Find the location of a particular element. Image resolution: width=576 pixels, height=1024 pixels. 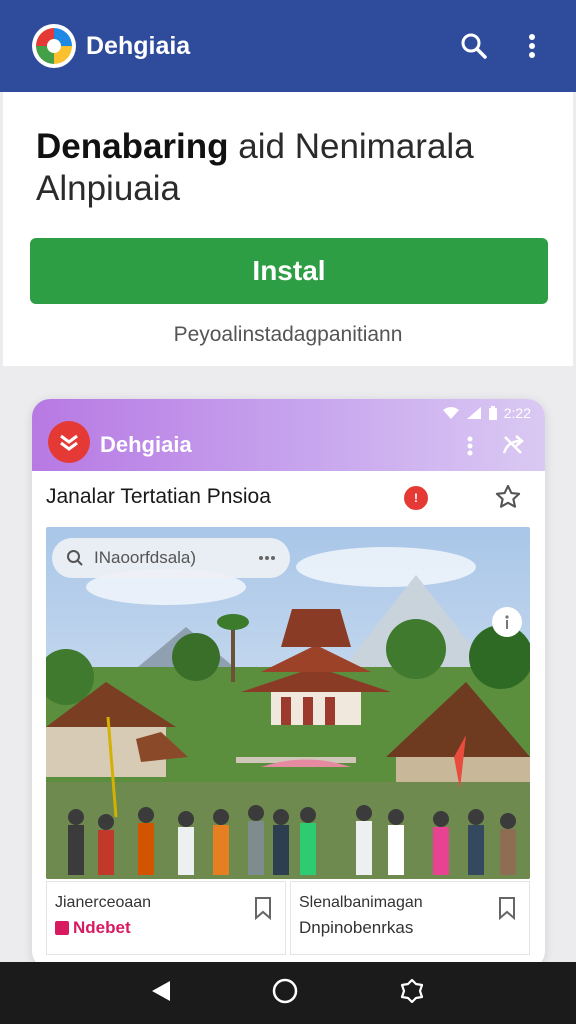

tile-subtitle: Dnpinobenrkas is located at coordinates (356, 927).